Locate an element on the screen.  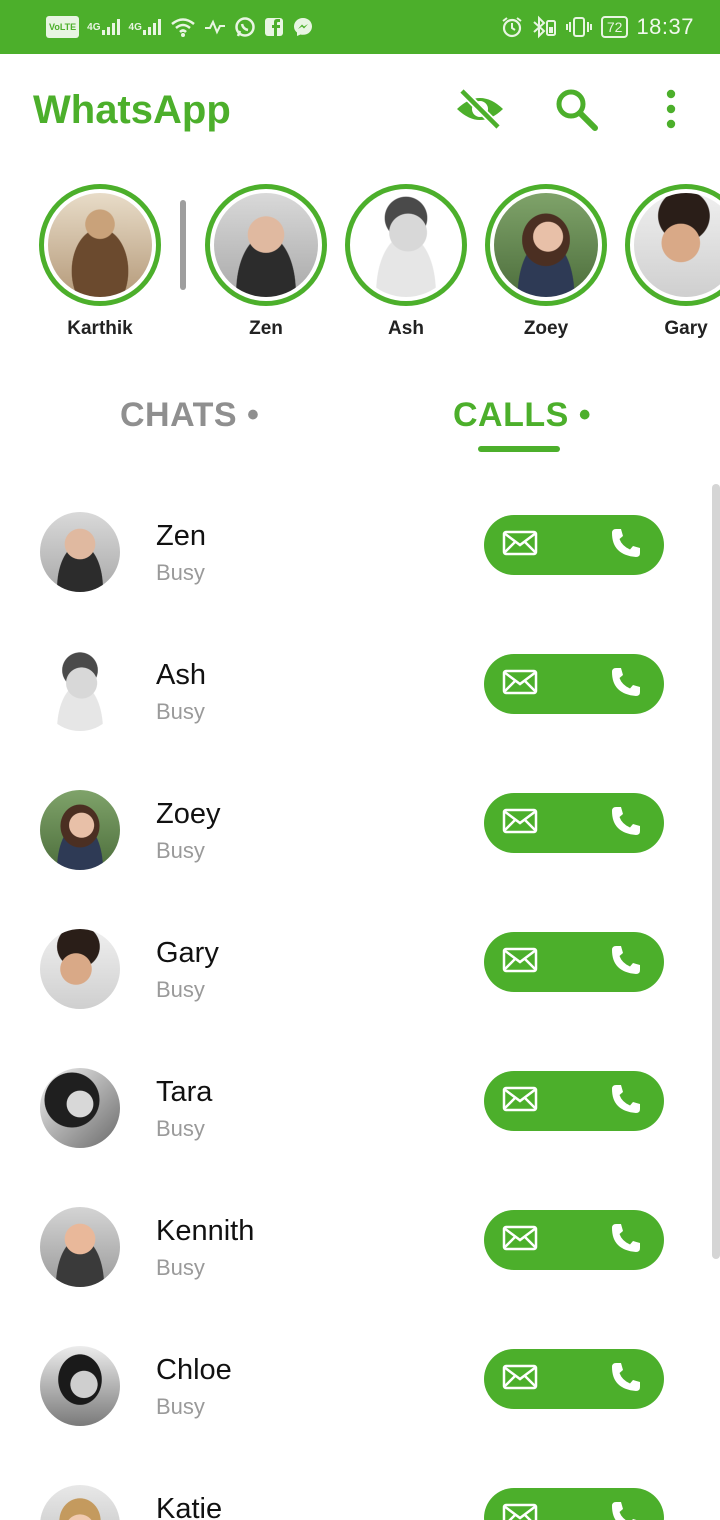
story-name: Zoey is located at coordinates (546, 328).